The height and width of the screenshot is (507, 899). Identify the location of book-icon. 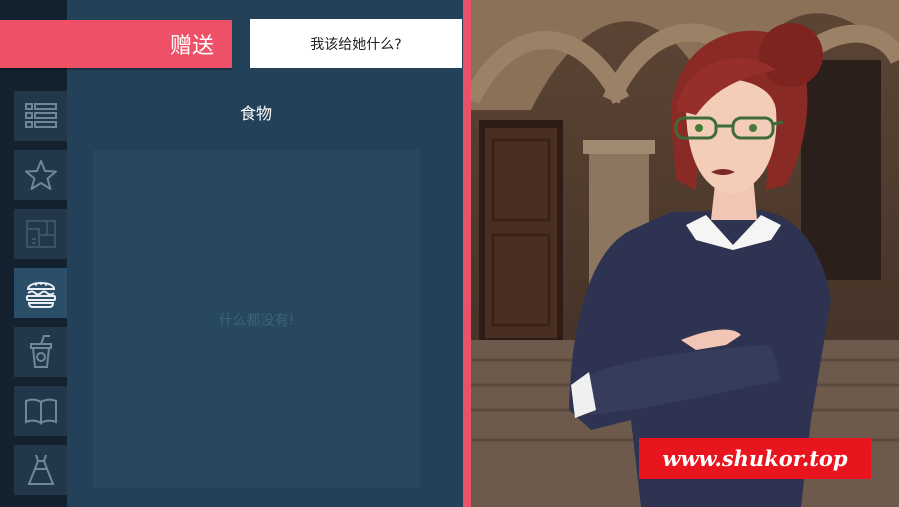
(40, 411).